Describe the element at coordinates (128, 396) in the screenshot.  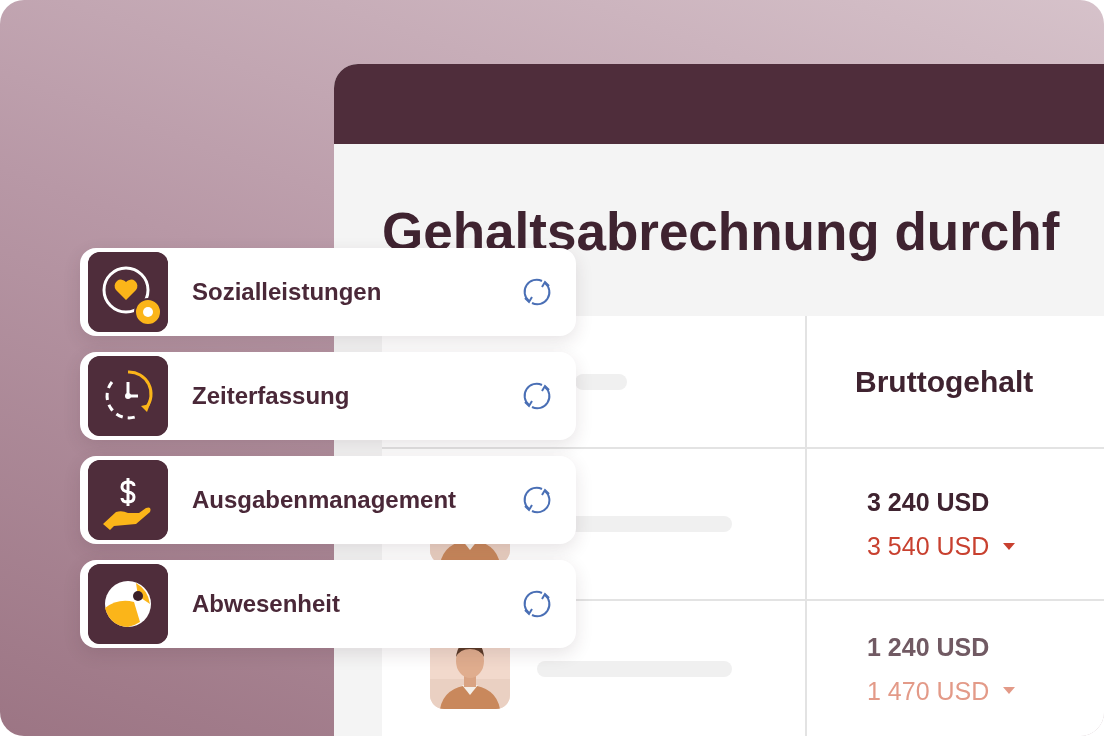
I see `clock-icon` at that location.